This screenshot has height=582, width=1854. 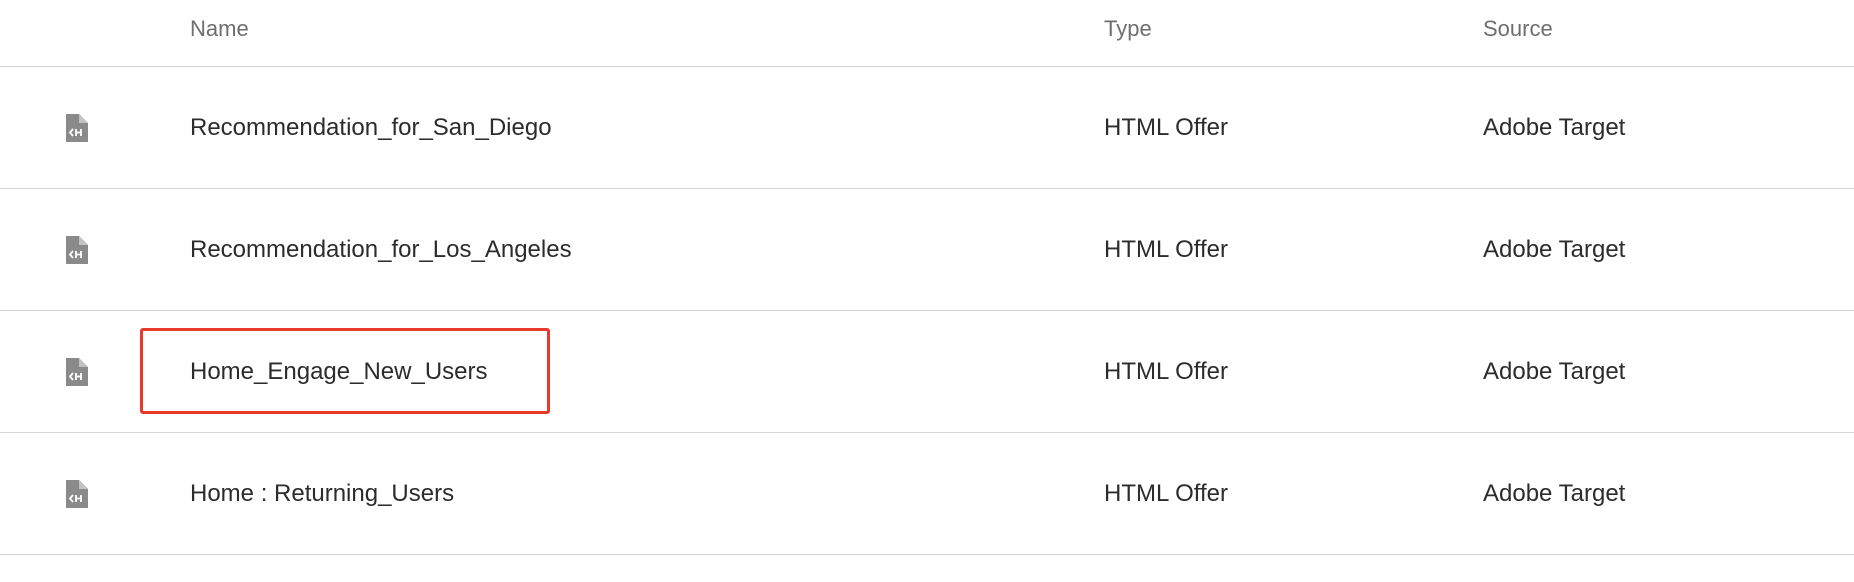 I want to click on offer-name: Recommendation_for_Los_Angeles, so click(x=381, y=250).